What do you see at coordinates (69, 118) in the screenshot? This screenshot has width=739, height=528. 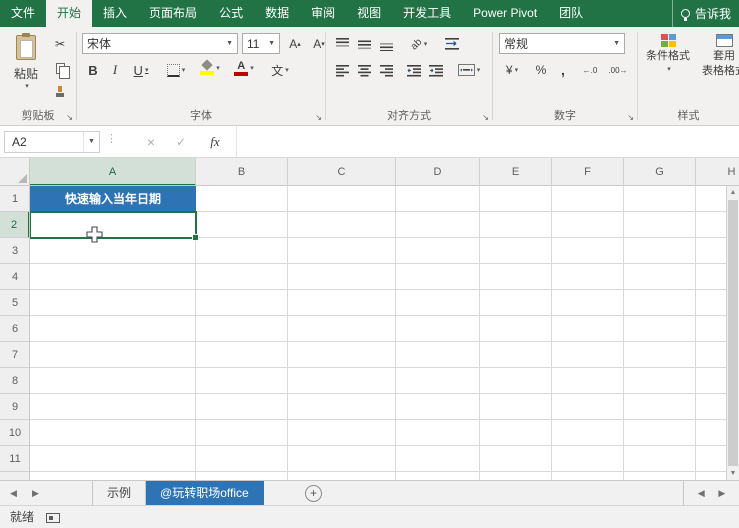 I see `clipboard-dialog-launcher: ↘` at bounding box center [69, 118].